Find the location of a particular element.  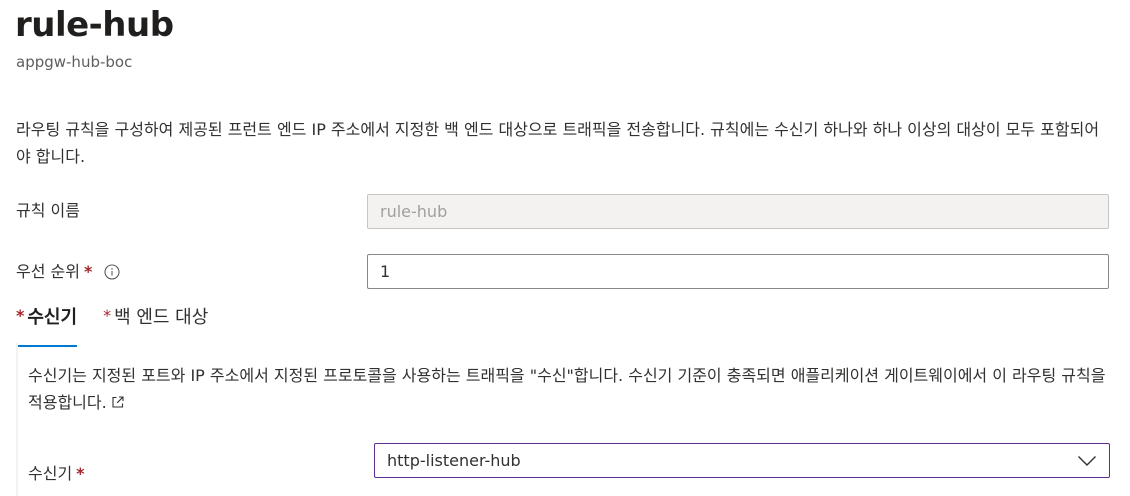

priority-input is located at coordinates (738, 271).